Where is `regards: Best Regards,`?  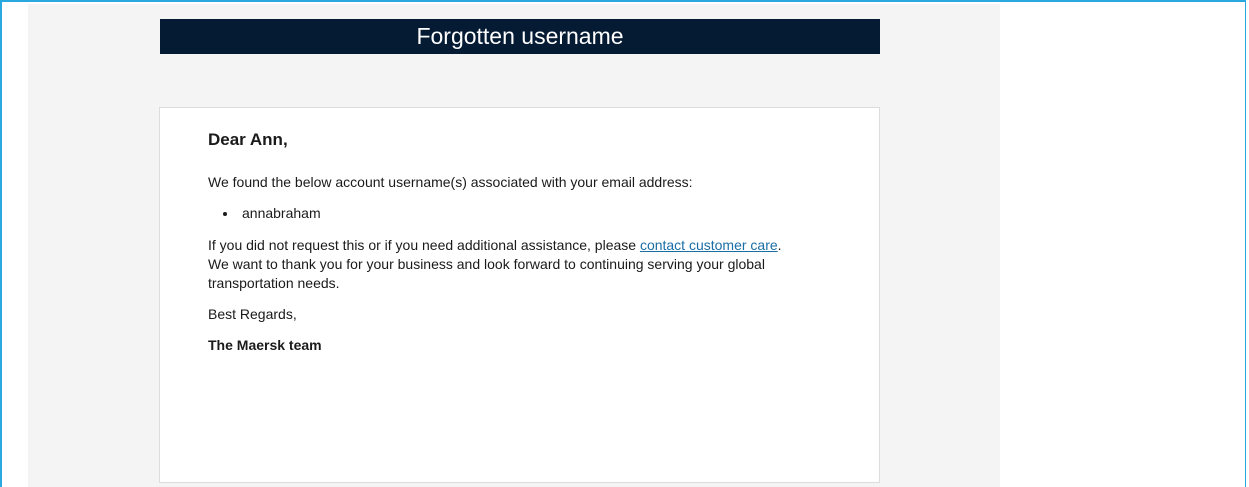
regards: Best Regards, is located at coordinates (252, 314).